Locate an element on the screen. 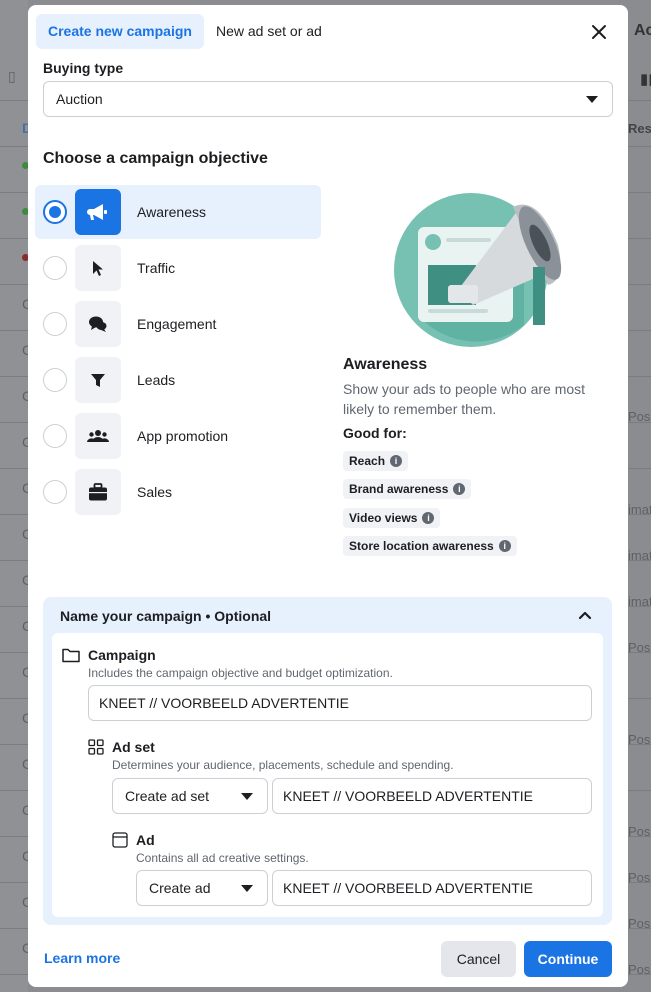 This screenshot has width=651, height=992. briefcase-icon is located at coordinates (98, 492).